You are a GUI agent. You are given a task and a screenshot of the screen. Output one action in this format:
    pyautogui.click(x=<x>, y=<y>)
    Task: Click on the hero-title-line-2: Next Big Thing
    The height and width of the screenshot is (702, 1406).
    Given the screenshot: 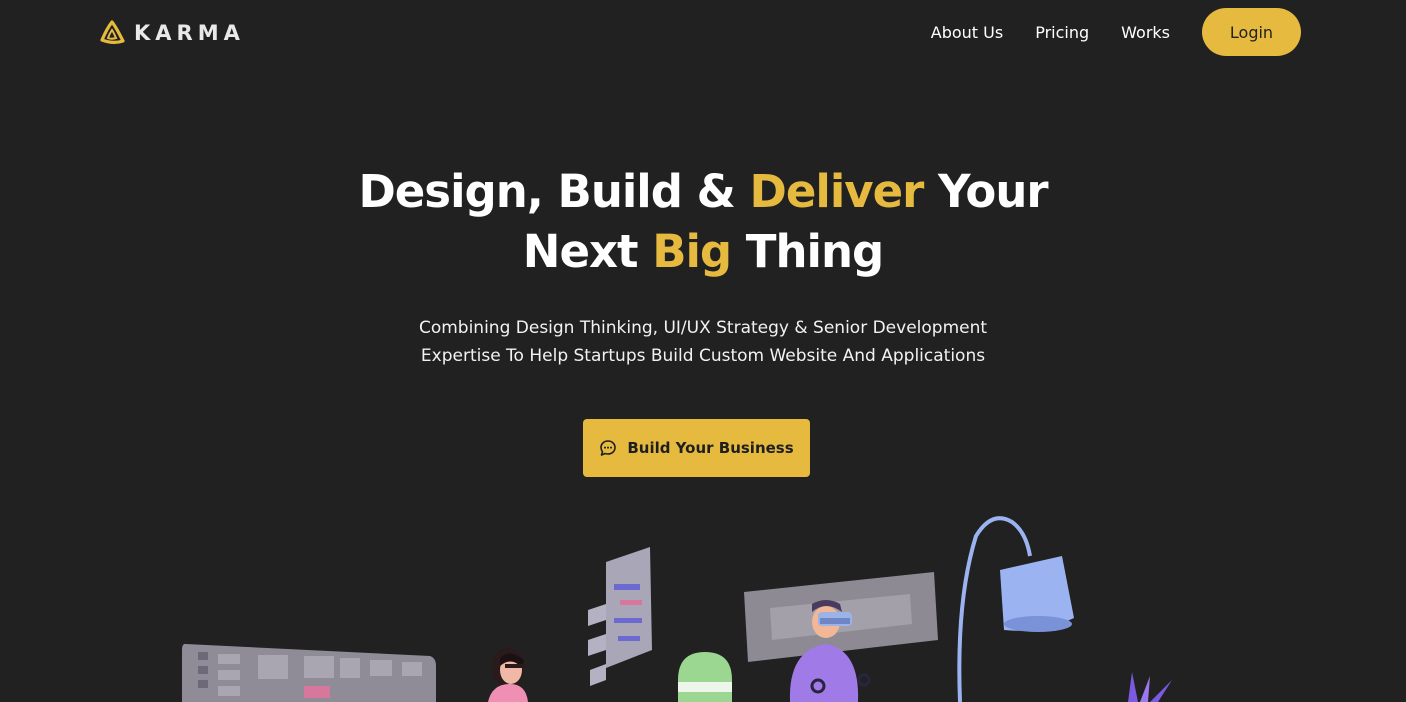 What is the action you would take?
    pyautogui.click(x=703, y=251)
    